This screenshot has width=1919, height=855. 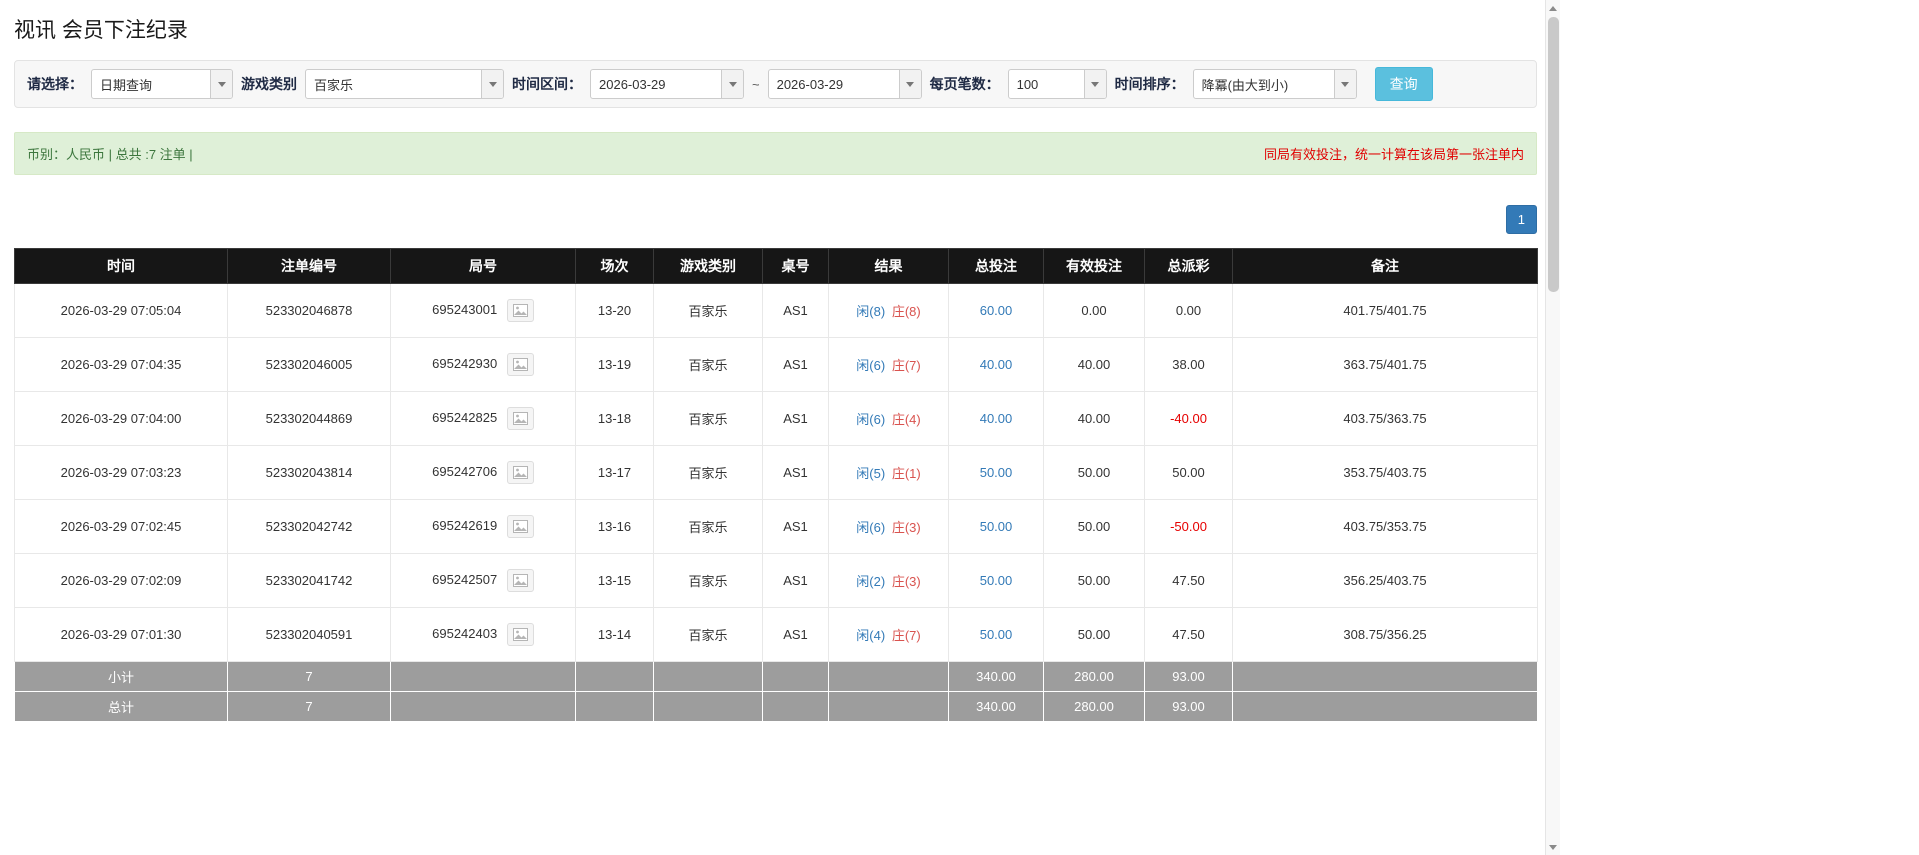 What do you see at coordinates (309, 580) in the screenshot?
I see `cell-bet-id: 523302041742` at bounding box center [309, 580].